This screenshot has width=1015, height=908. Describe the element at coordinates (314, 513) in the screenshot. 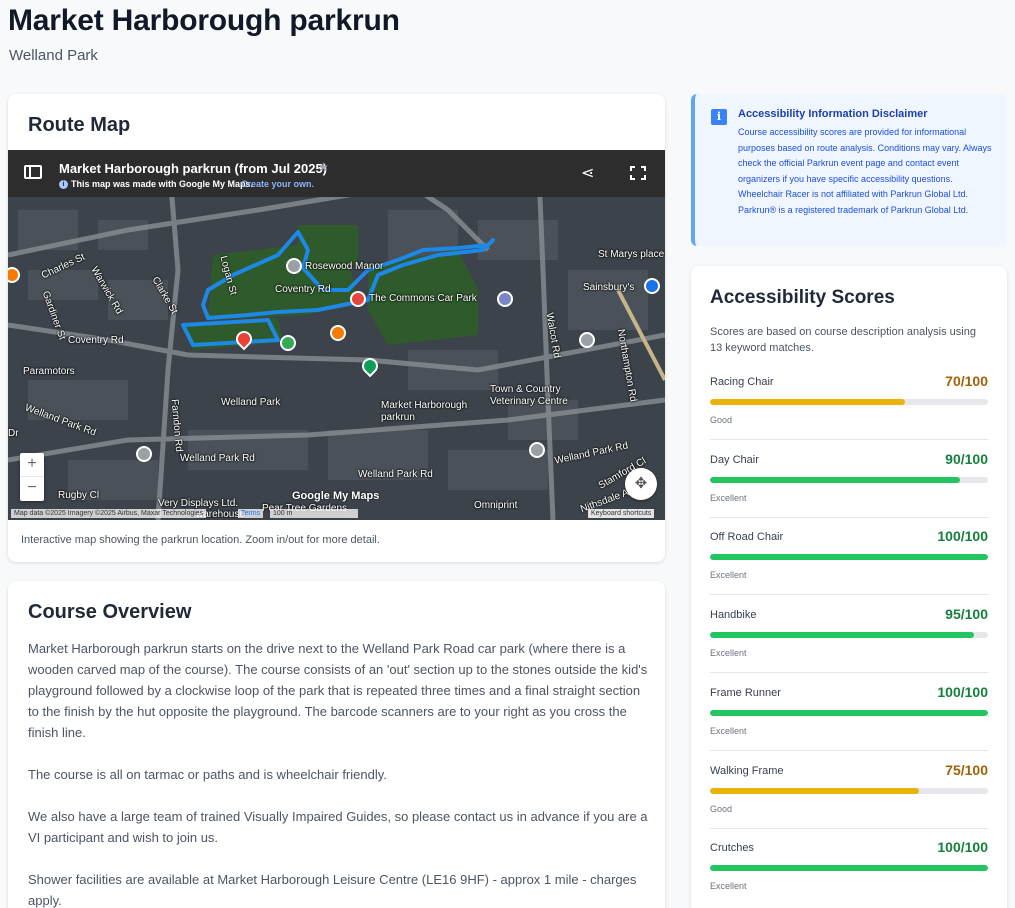

I see `map-scale: 100 m` at that location.